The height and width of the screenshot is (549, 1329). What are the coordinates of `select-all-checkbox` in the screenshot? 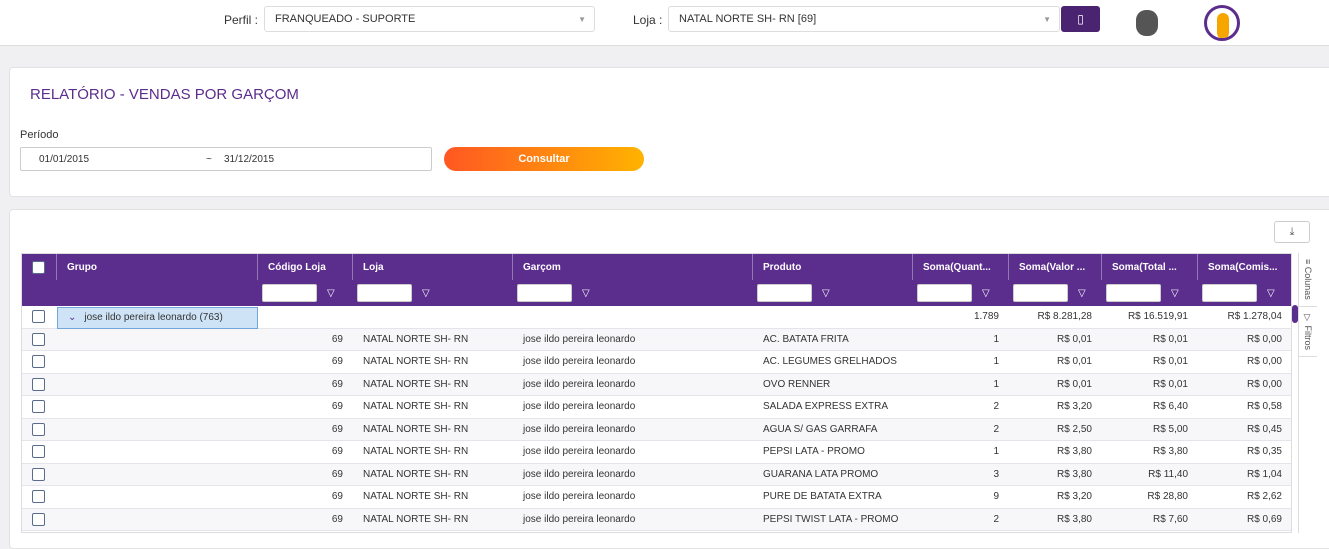 It's located at (38, 267).